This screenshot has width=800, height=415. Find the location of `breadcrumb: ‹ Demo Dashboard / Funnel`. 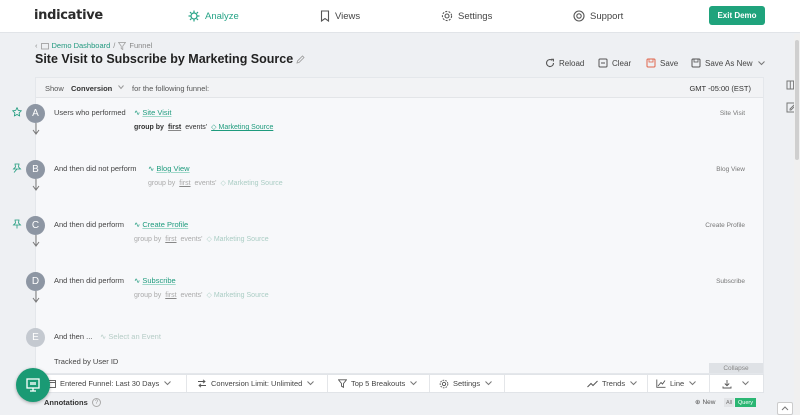

breadcrumb: ‹ Demo Dashboard / Funnel is located at coordinates (93, 45).